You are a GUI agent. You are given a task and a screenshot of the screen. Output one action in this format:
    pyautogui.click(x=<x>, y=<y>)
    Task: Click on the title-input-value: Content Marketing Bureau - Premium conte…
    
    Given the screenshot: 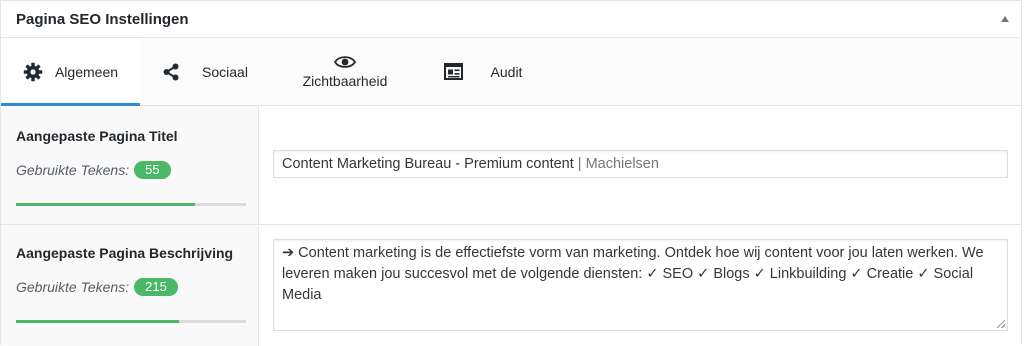 What is the action you would take?
    pyautogui.click(x=428, y=164)
    